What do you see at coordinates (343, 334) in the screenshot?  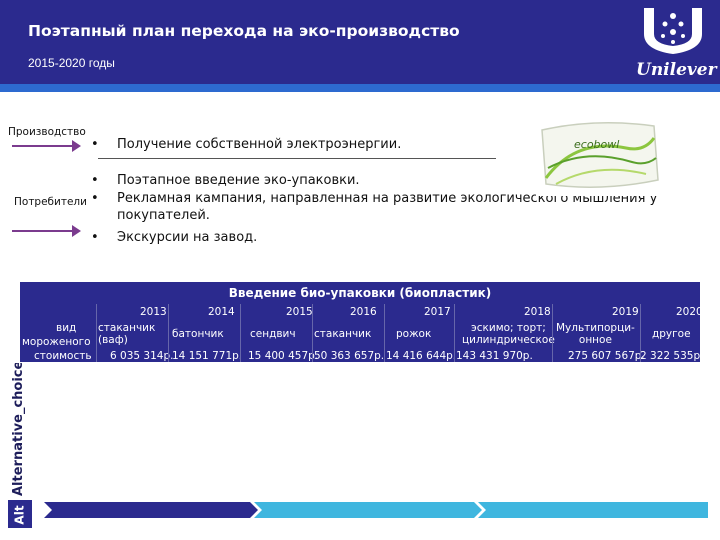 I see `type-2016: стаканчик` at bounding box center [343, 334].